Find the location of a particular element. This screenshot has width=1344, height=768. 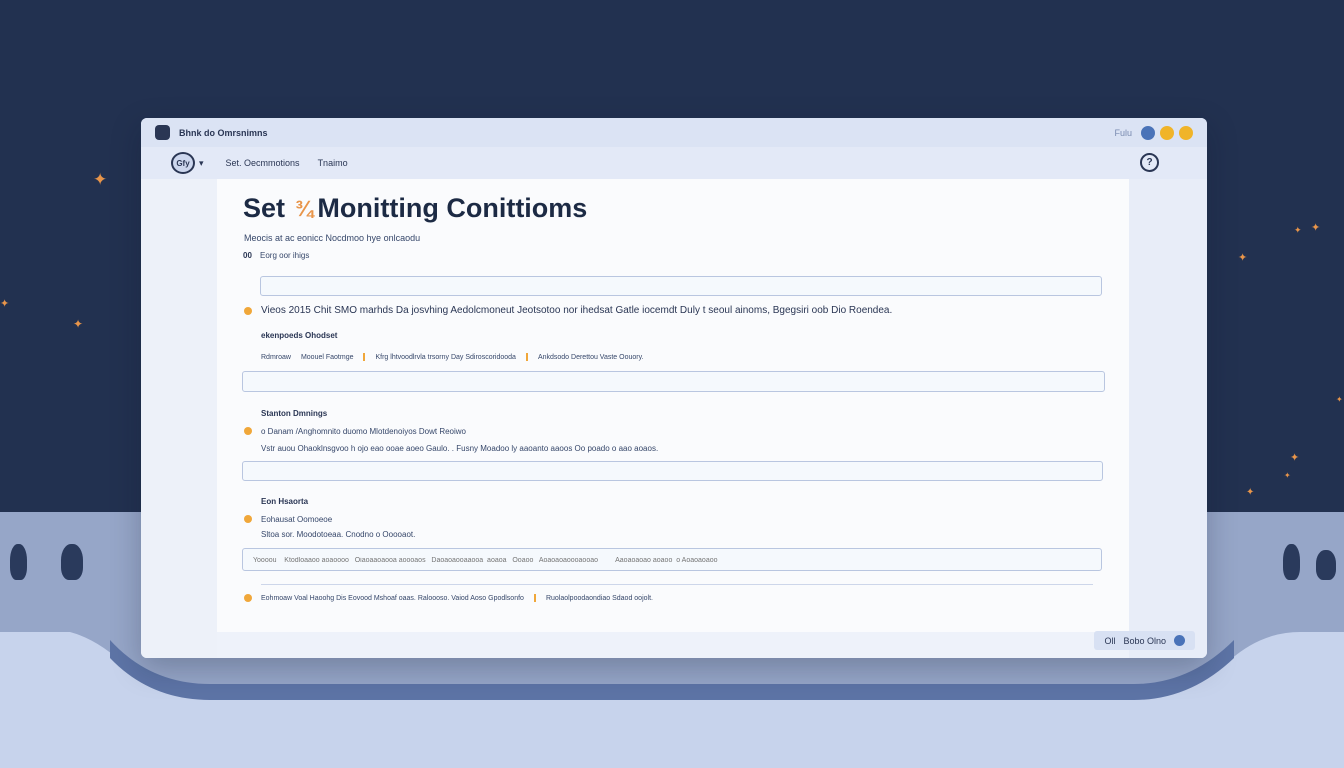

logo-icon: Gfy is located at coordinates (183, 163).